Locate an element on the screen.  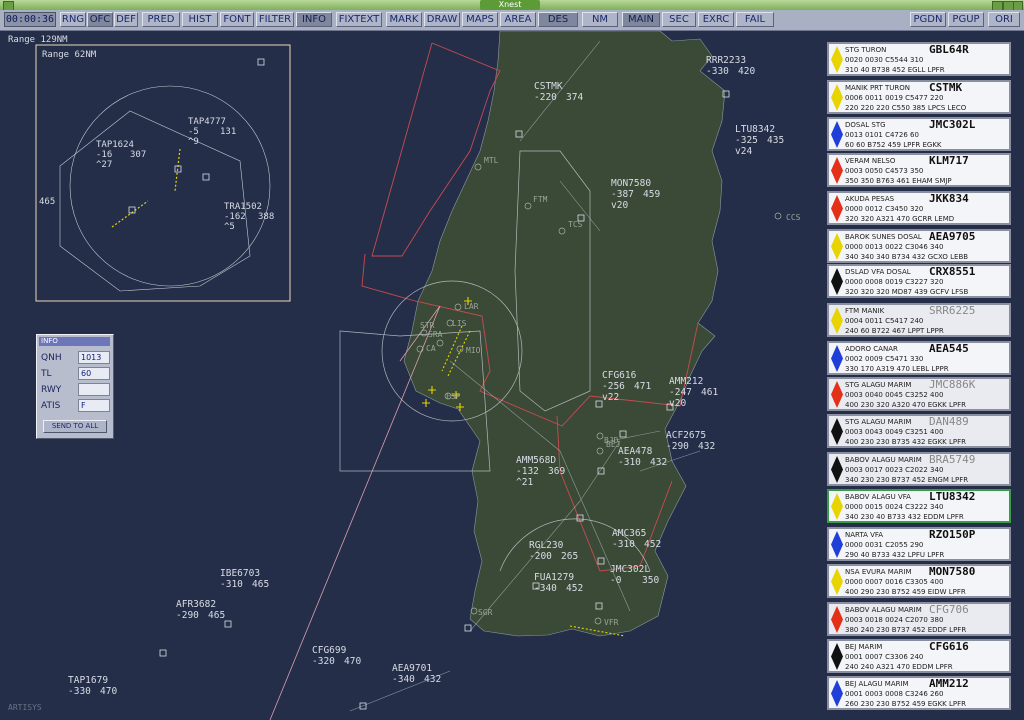
strip-callsign: RZO150P is located at coordinates (952, 534).